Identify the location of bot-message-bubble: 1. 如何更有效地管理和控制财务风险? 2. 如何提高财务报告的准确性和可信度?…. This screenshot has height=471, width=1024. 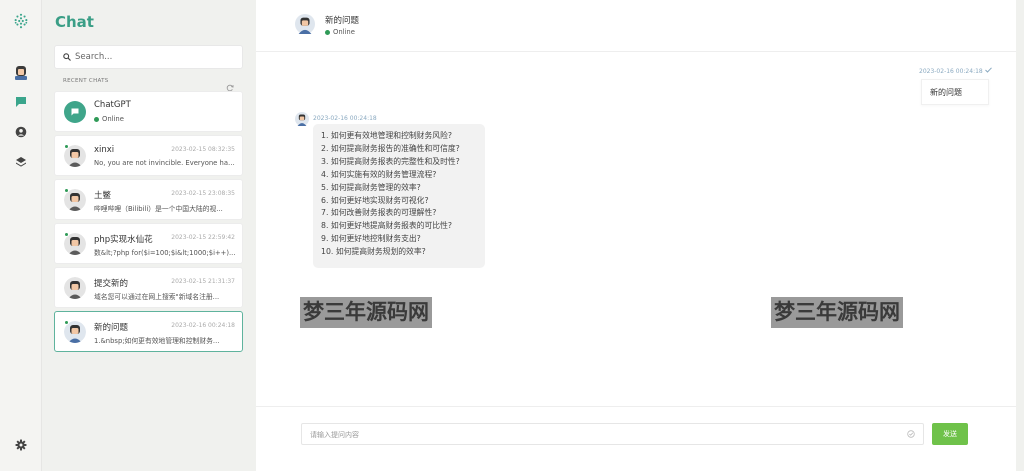
(399, 196).